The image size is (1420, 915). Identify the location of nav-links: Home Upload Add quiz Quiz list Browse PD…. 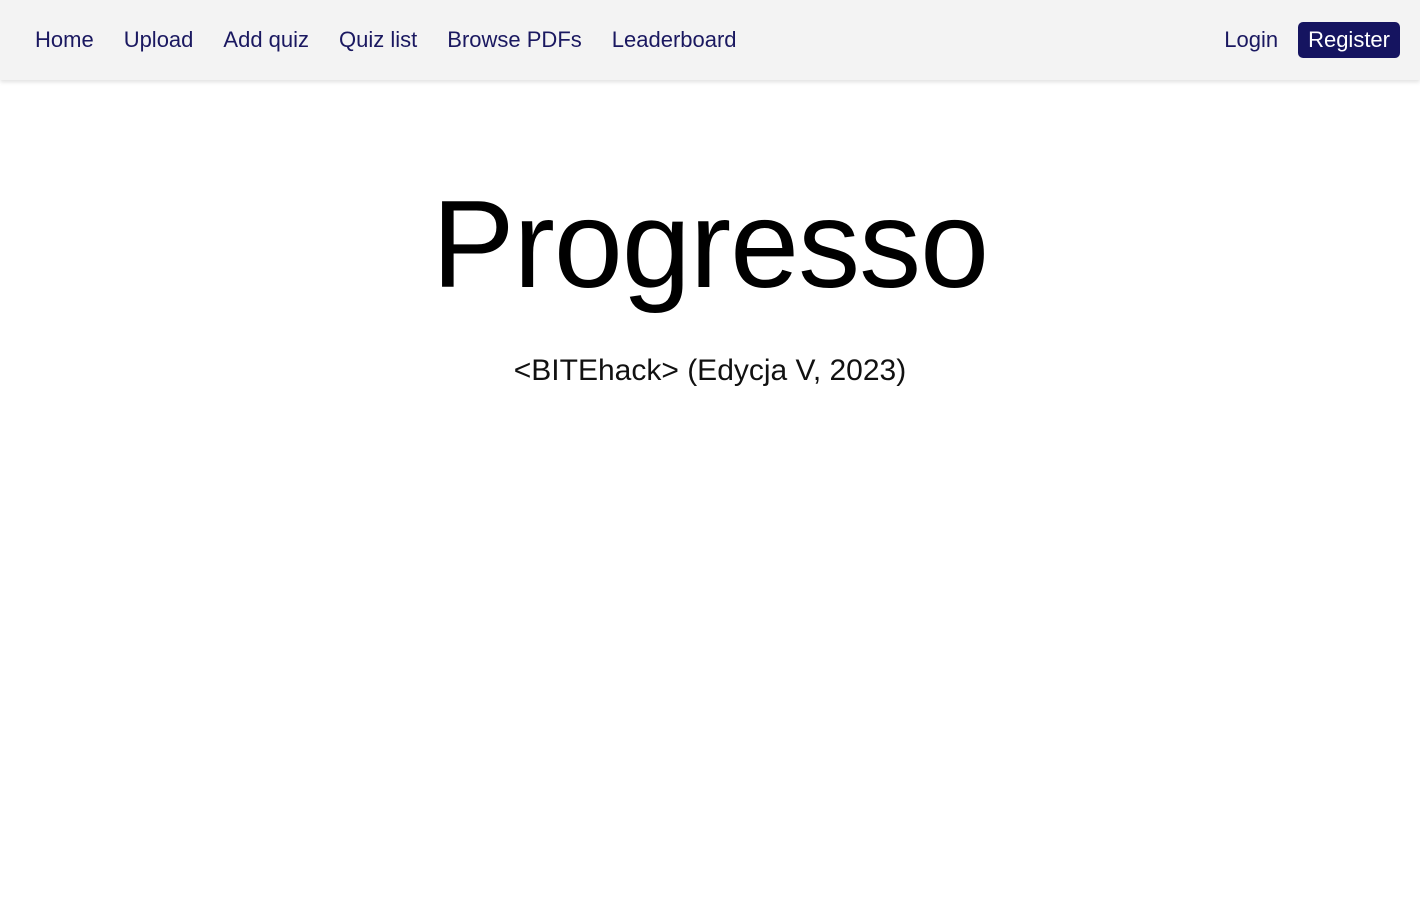
(386, 40).